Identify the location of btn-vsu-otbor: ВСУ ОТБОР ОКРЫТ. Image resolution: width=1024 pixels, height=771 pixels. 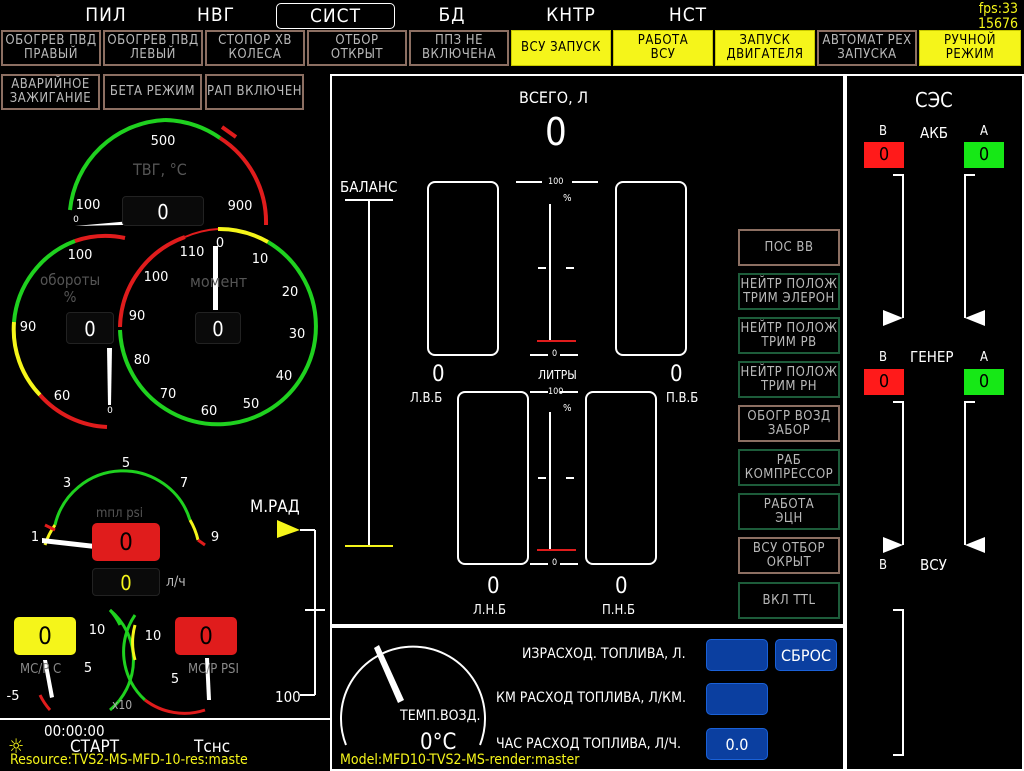
(789, 555).